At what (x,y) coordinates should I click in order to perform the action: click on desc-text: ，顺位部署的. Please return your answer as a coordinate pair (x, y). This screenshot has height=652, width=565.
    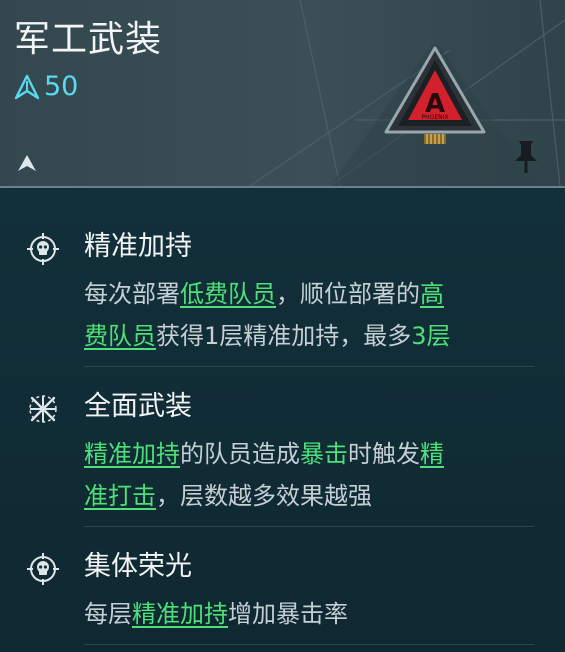
    Looking at the image, I should click on (348, 294).